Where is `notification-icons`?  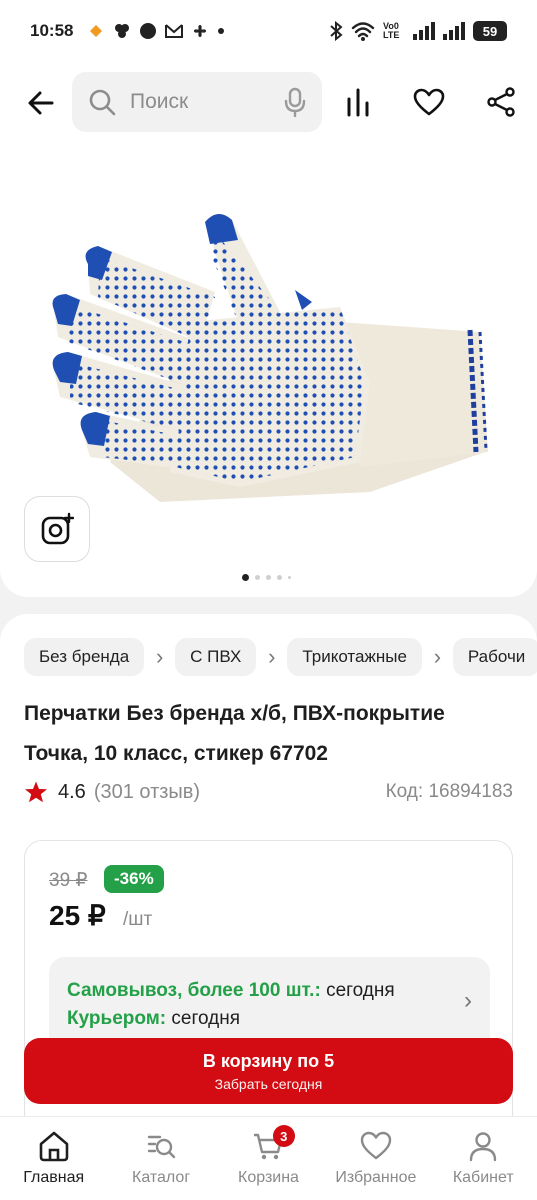 notification-icons is located at coordinates (156, 31).